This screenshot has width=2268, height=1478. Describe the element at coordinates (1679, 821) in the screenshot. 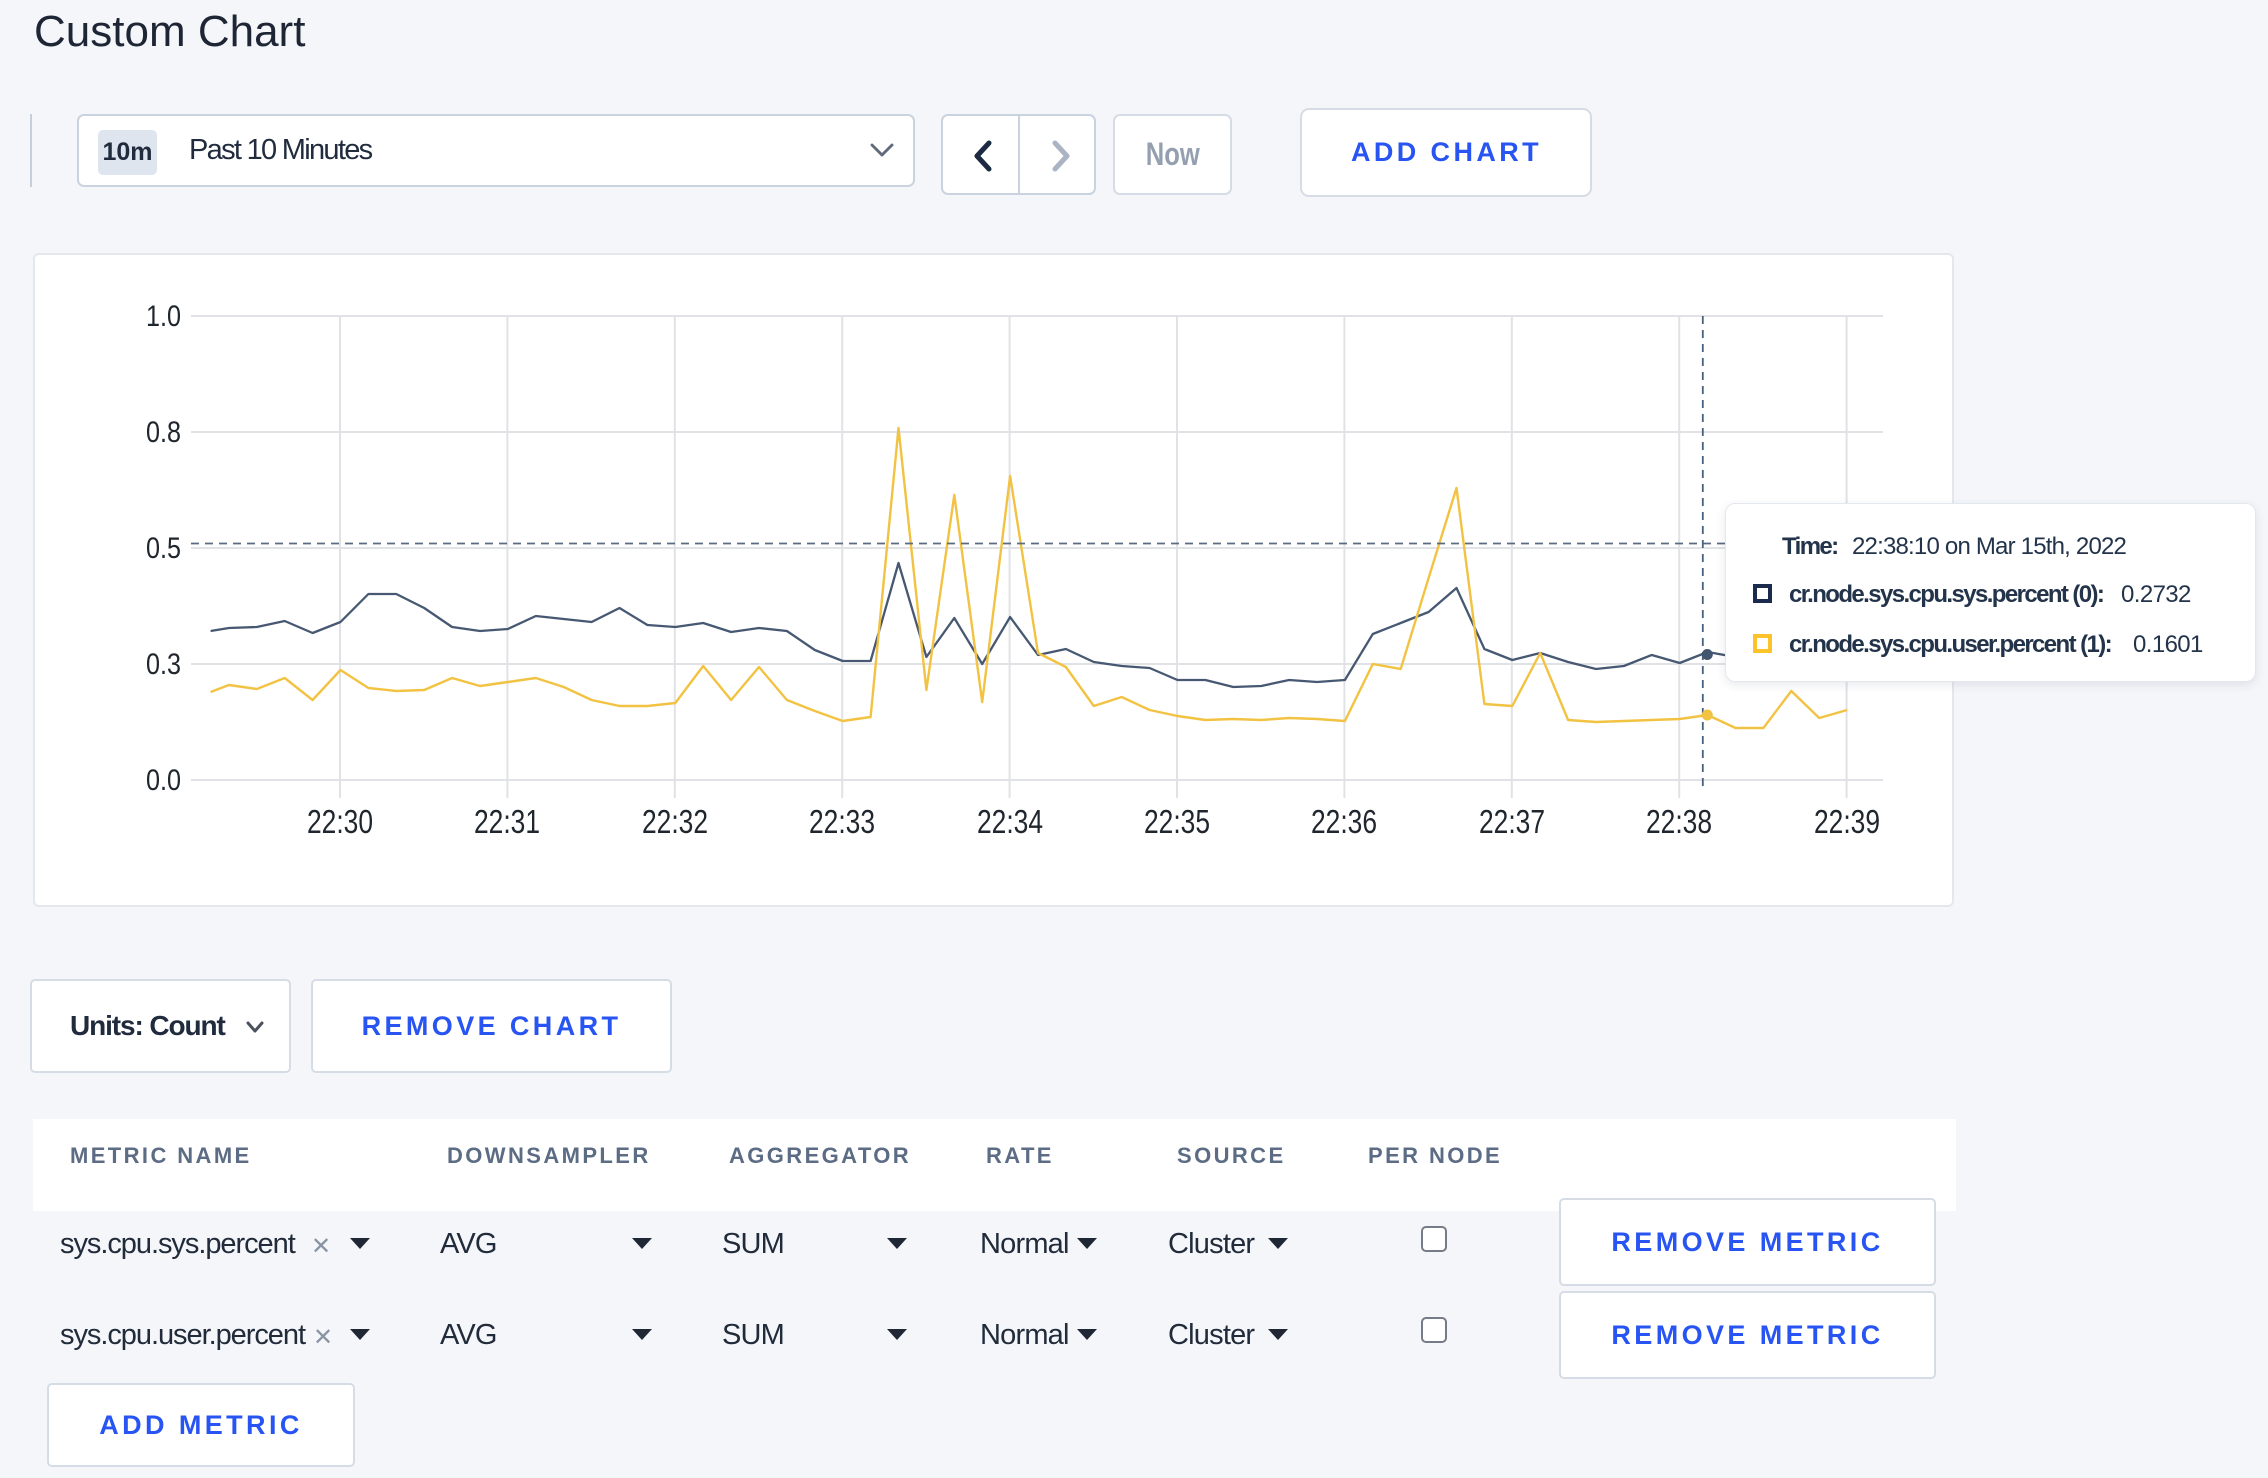

I see `svg-text: 22:38` at that location.